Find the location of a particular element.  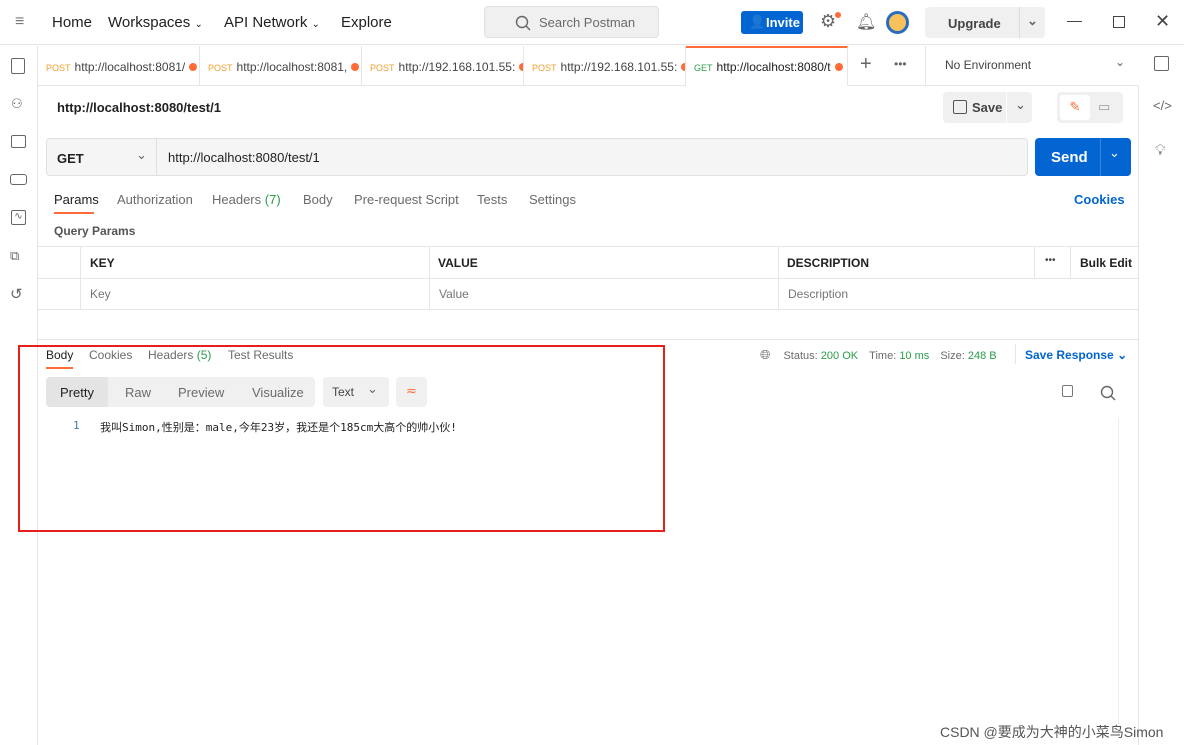

save-button: Save ⌄ is located at coordinates (987, 107).